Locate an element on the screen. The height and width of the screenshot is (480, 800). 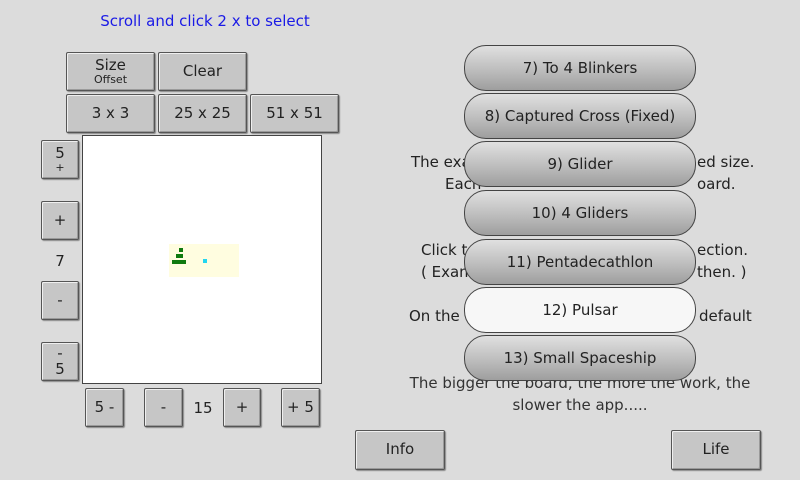
desc-line-2-right: oard. is located at coordinates (716, 184).